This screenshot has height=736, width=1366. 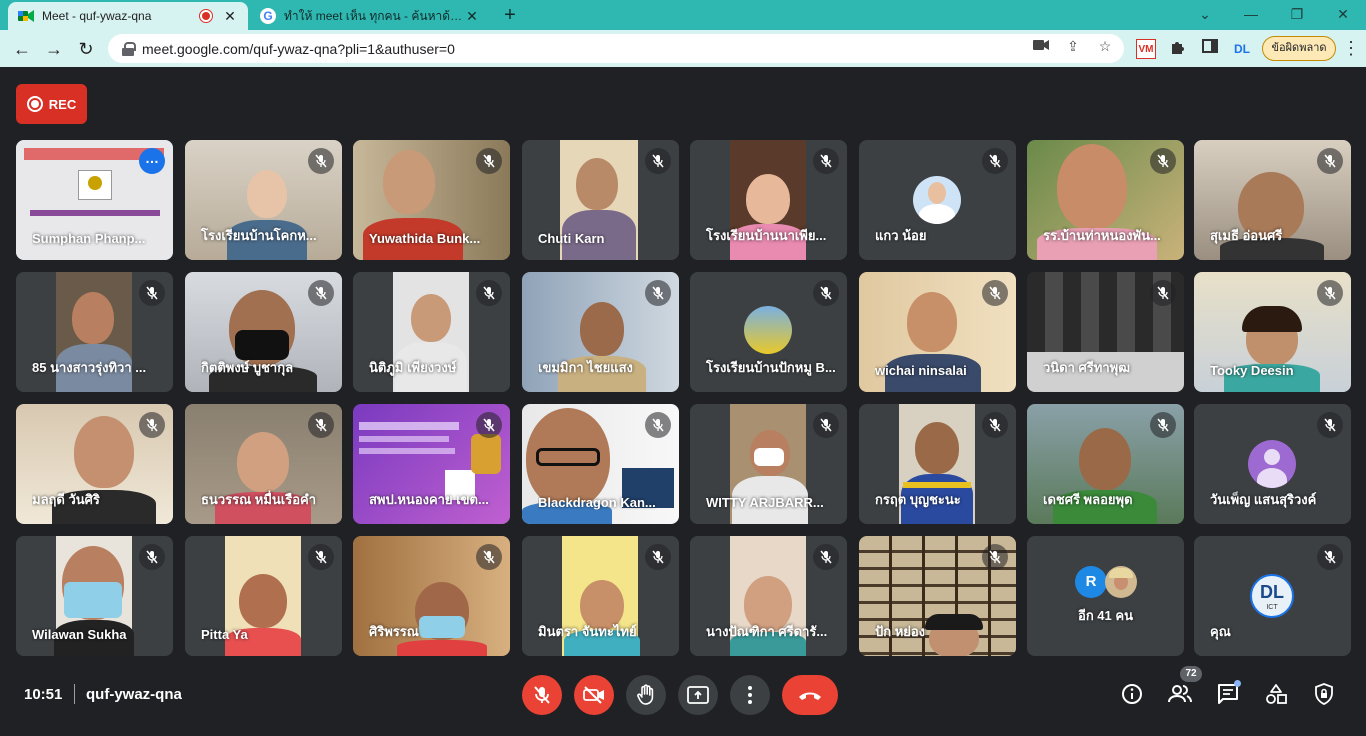 What do you see at coordinates (937, 332) in the screenshot?
I see `participant-tile: wichai ninsalai` at bounding box center [937, 332].